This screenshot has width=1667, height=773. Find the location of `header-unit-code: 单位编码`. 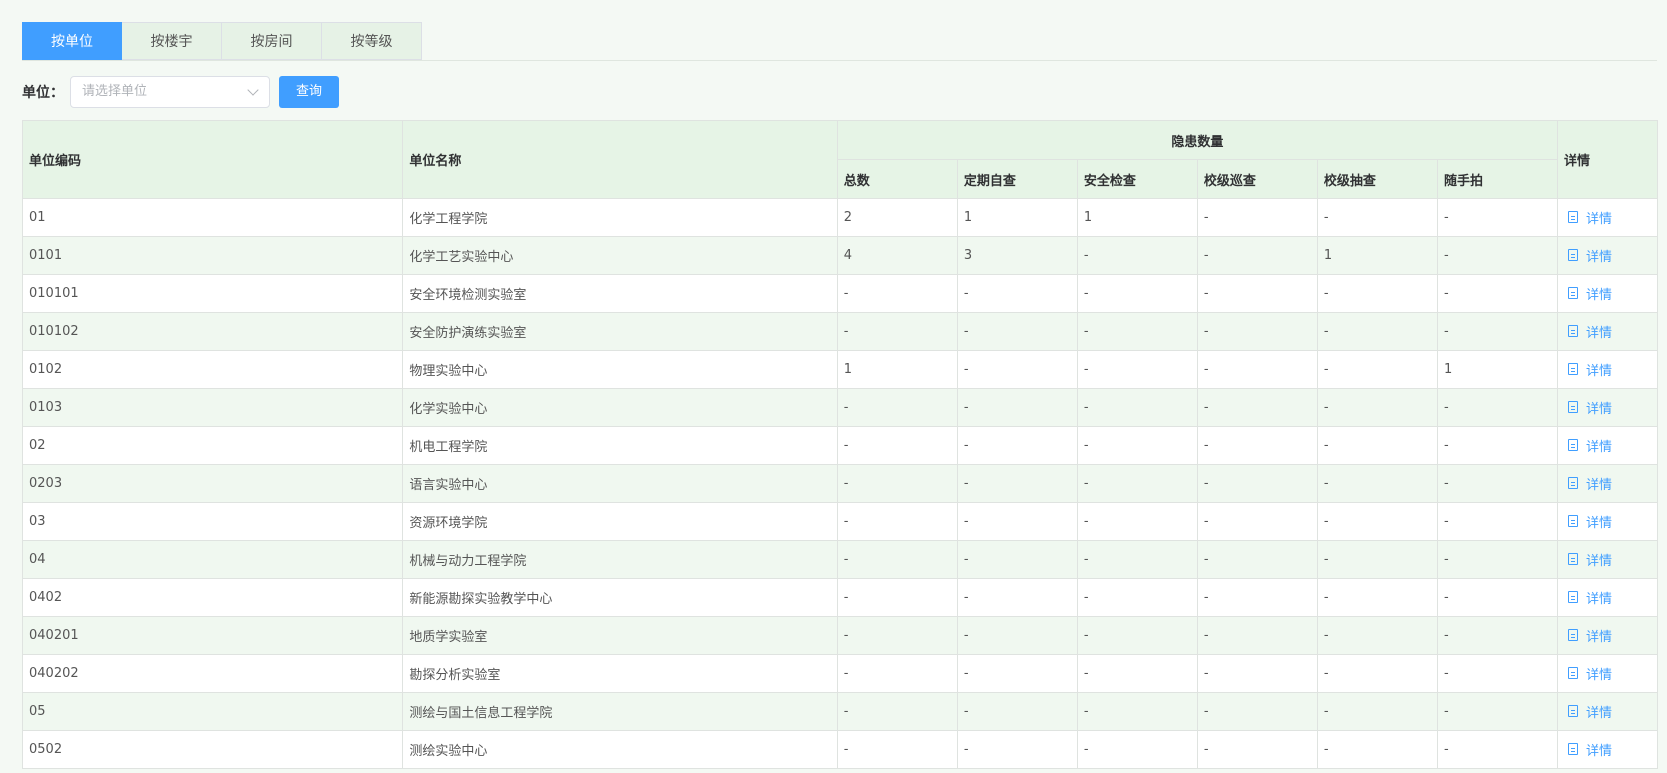

header-unit-code: 单位编码 is located at coordinates (212, 159).